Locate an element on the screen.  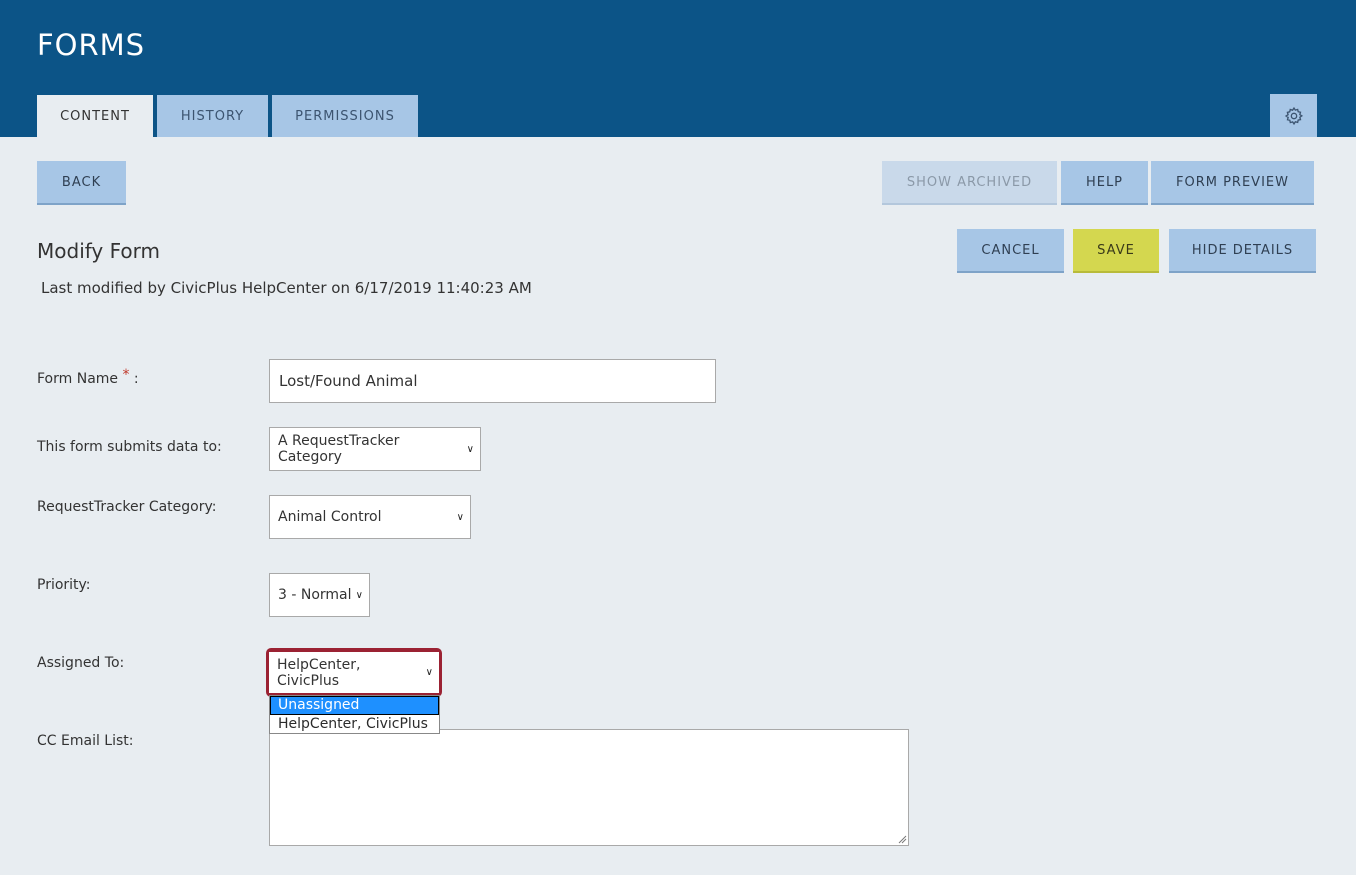
assigned-to-select: HelpCenter, CivicPlus ∨ is located at coordinates (354, 672).